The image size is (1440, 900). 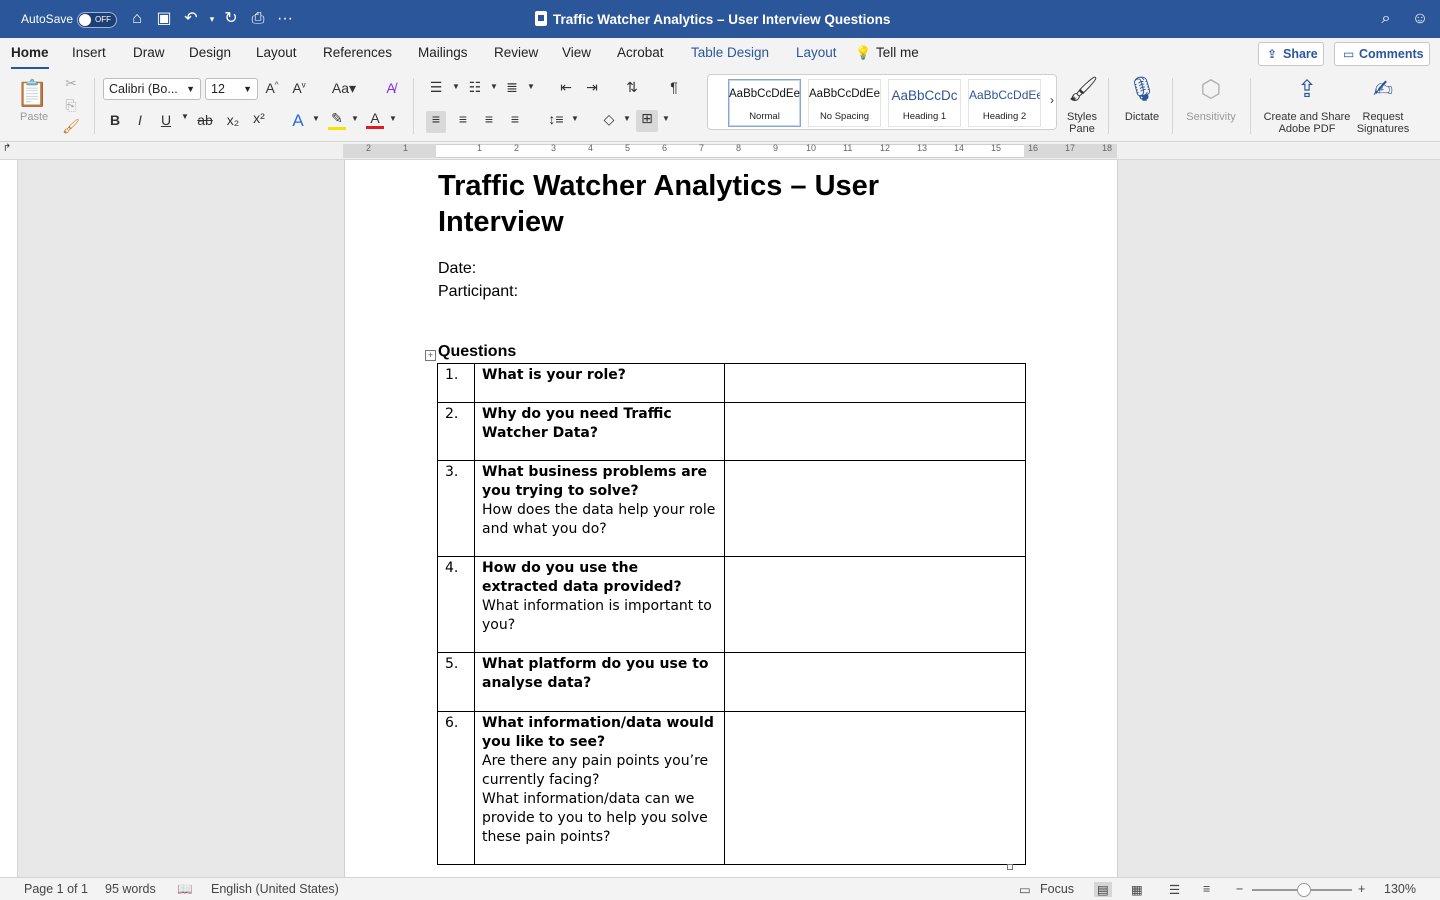 I want to click on shrink-font-icon: Av, so click(x=299, y=88).